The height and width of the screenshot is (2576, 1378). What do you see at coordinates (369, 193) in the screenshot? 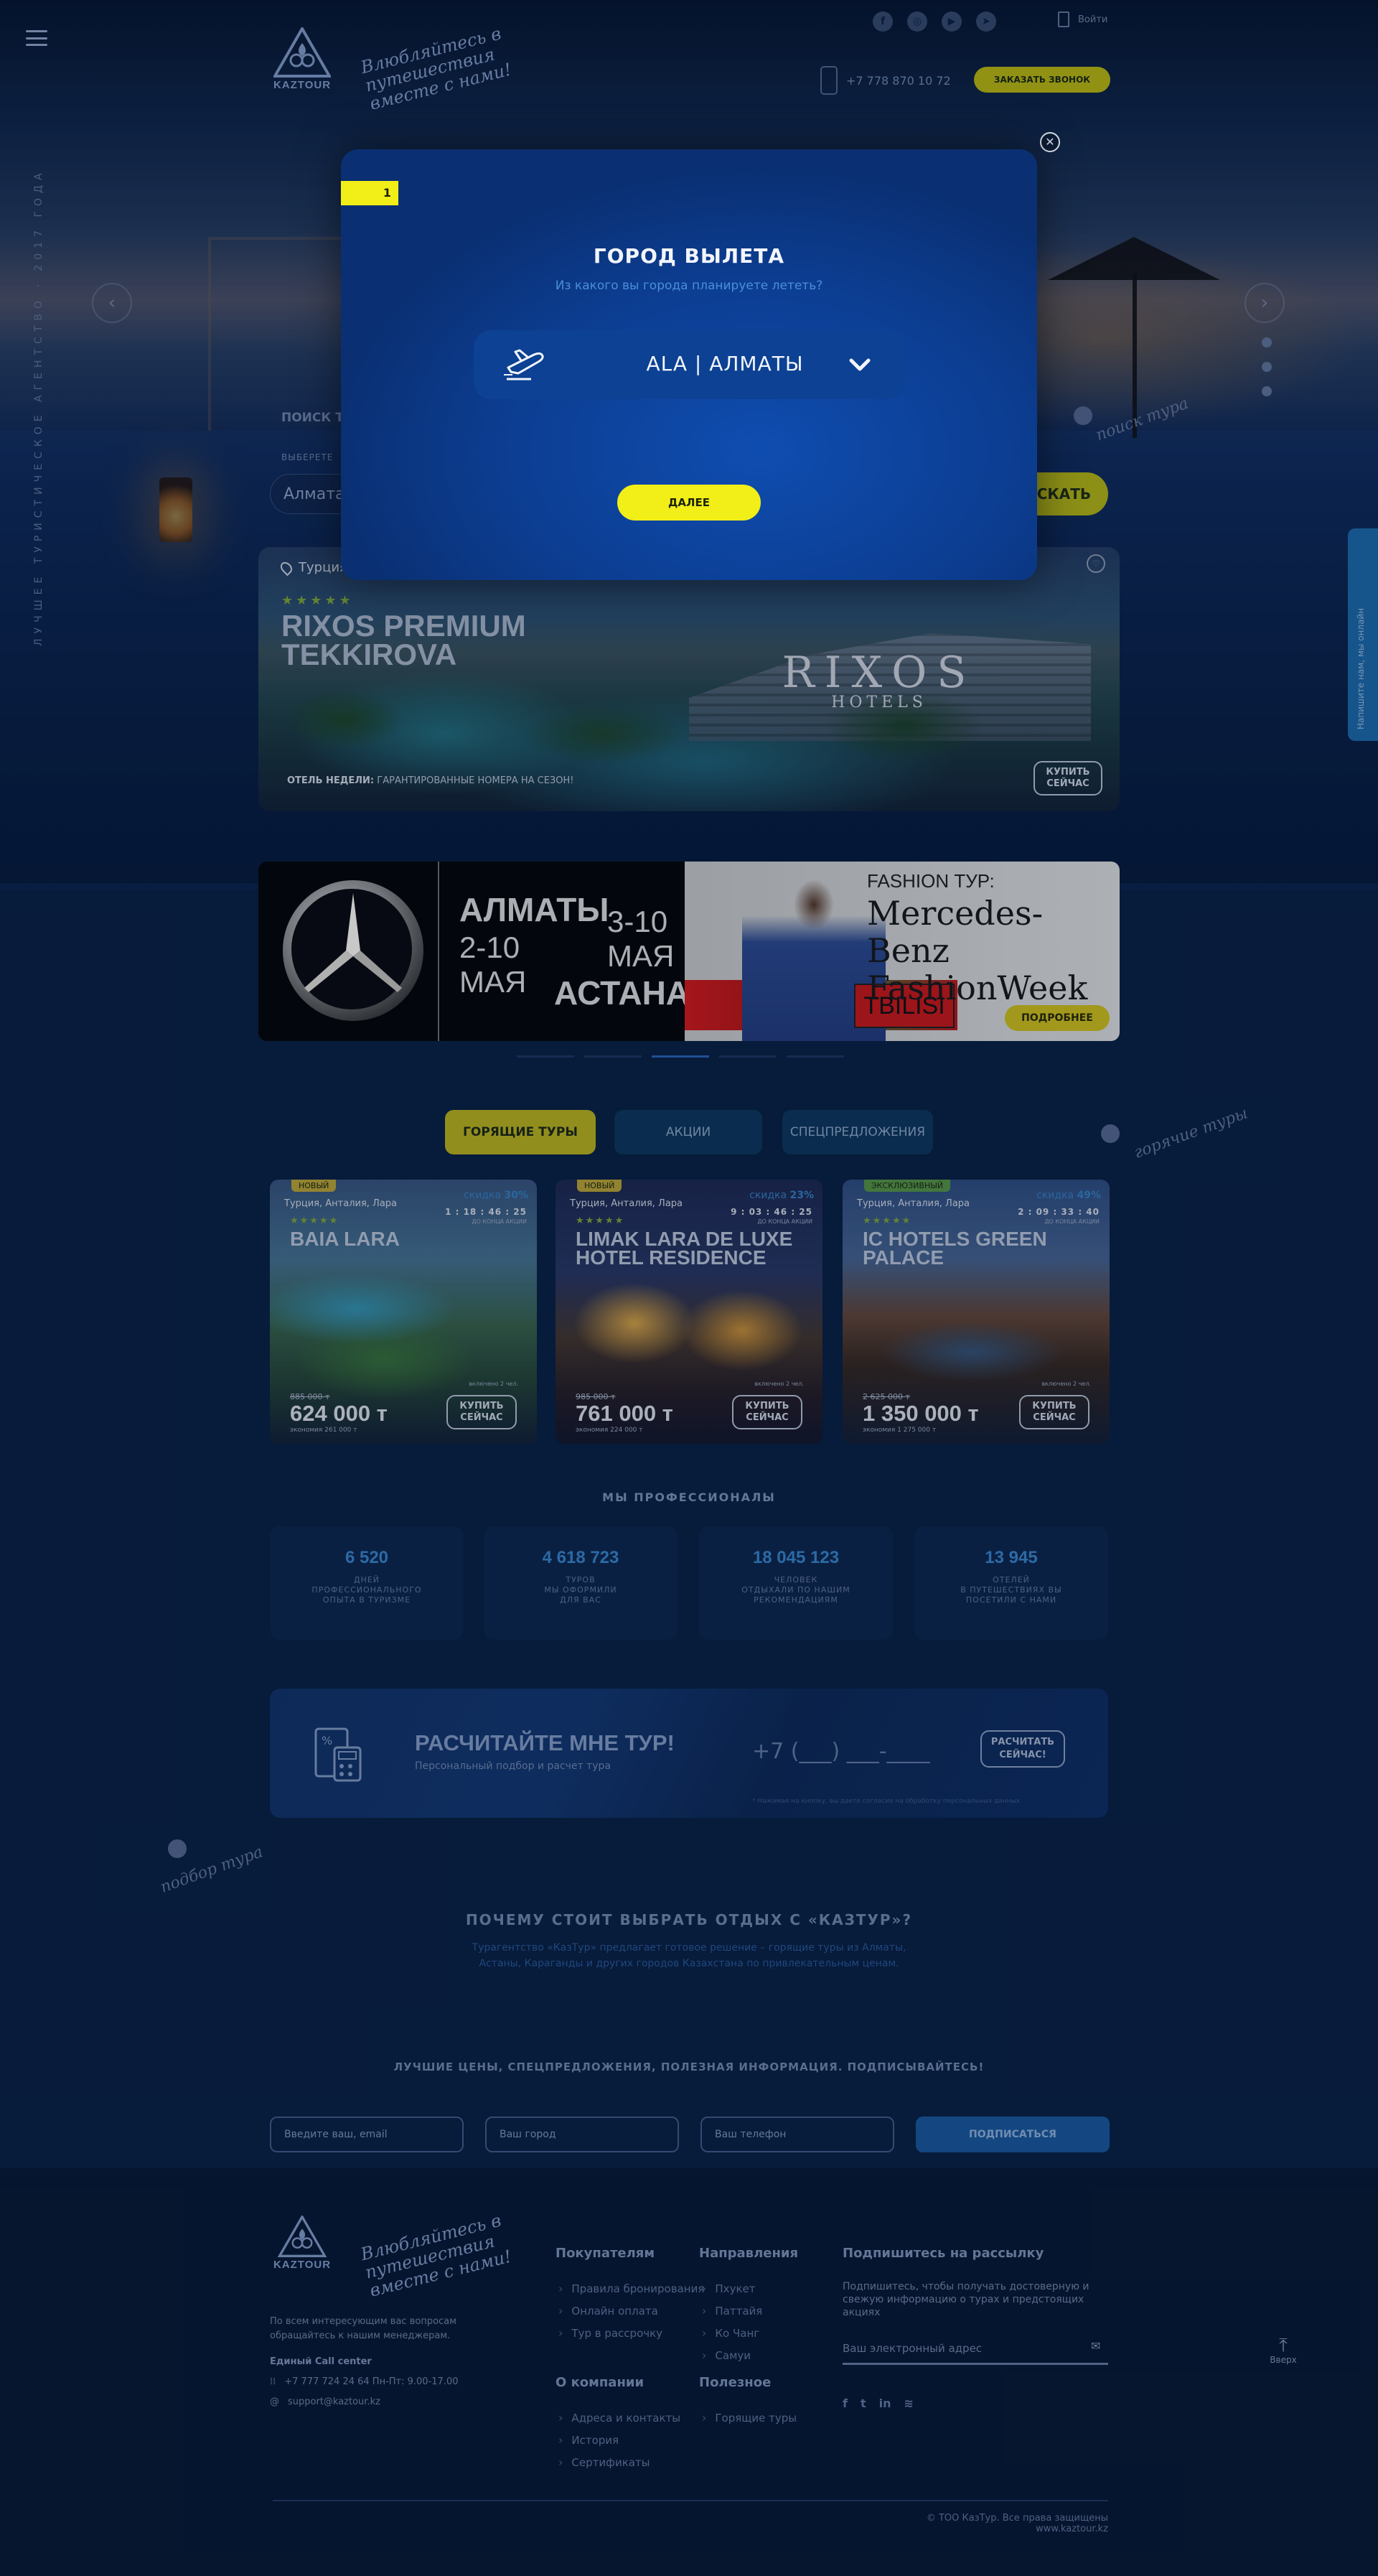
I see `modal-step-badge: 1` at bounding box center [369, 193].